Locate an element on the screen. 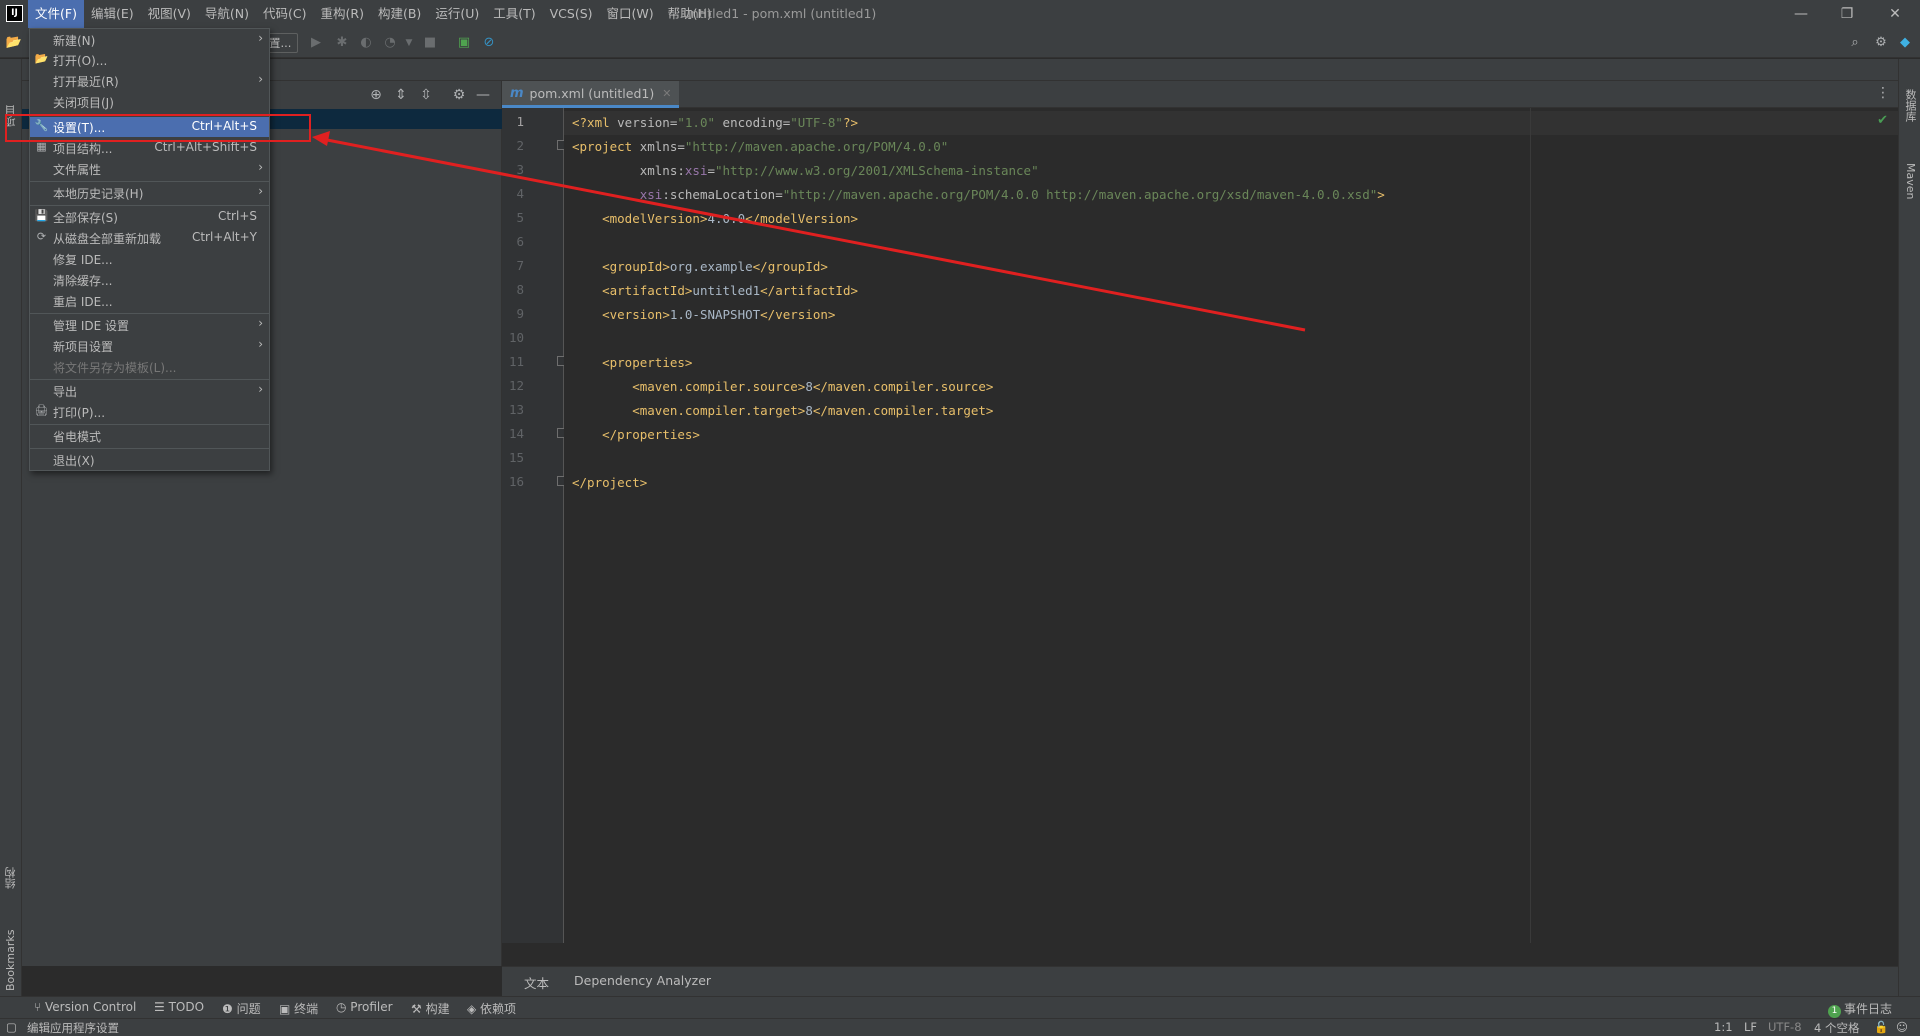 The width and height of the screenshot is (1920, 1036). line-number: 2 is located at coordinates (520, 145).